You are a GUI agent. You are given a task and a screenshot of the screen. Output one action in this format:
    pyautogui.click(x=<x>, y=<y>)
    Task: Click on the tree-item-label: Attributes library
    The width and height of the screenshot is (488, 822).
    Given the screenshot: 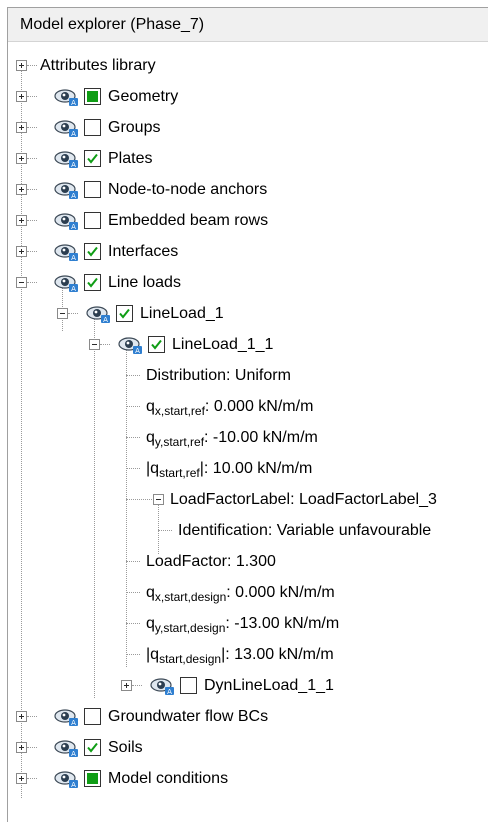 What is the action you would take?
    pyautogui.click(x=98, y=65)
    